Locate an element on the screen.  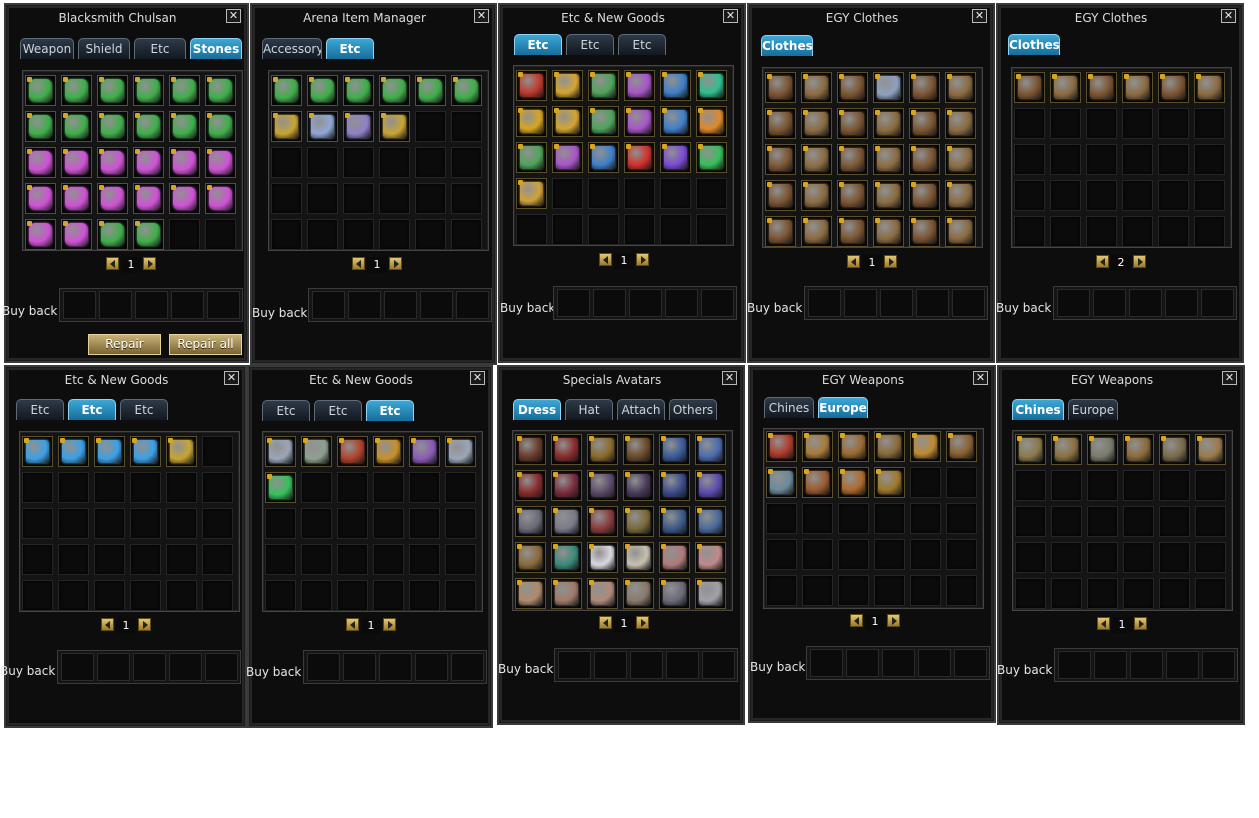
item-slot-emerald is located at coordinates (711, 85).